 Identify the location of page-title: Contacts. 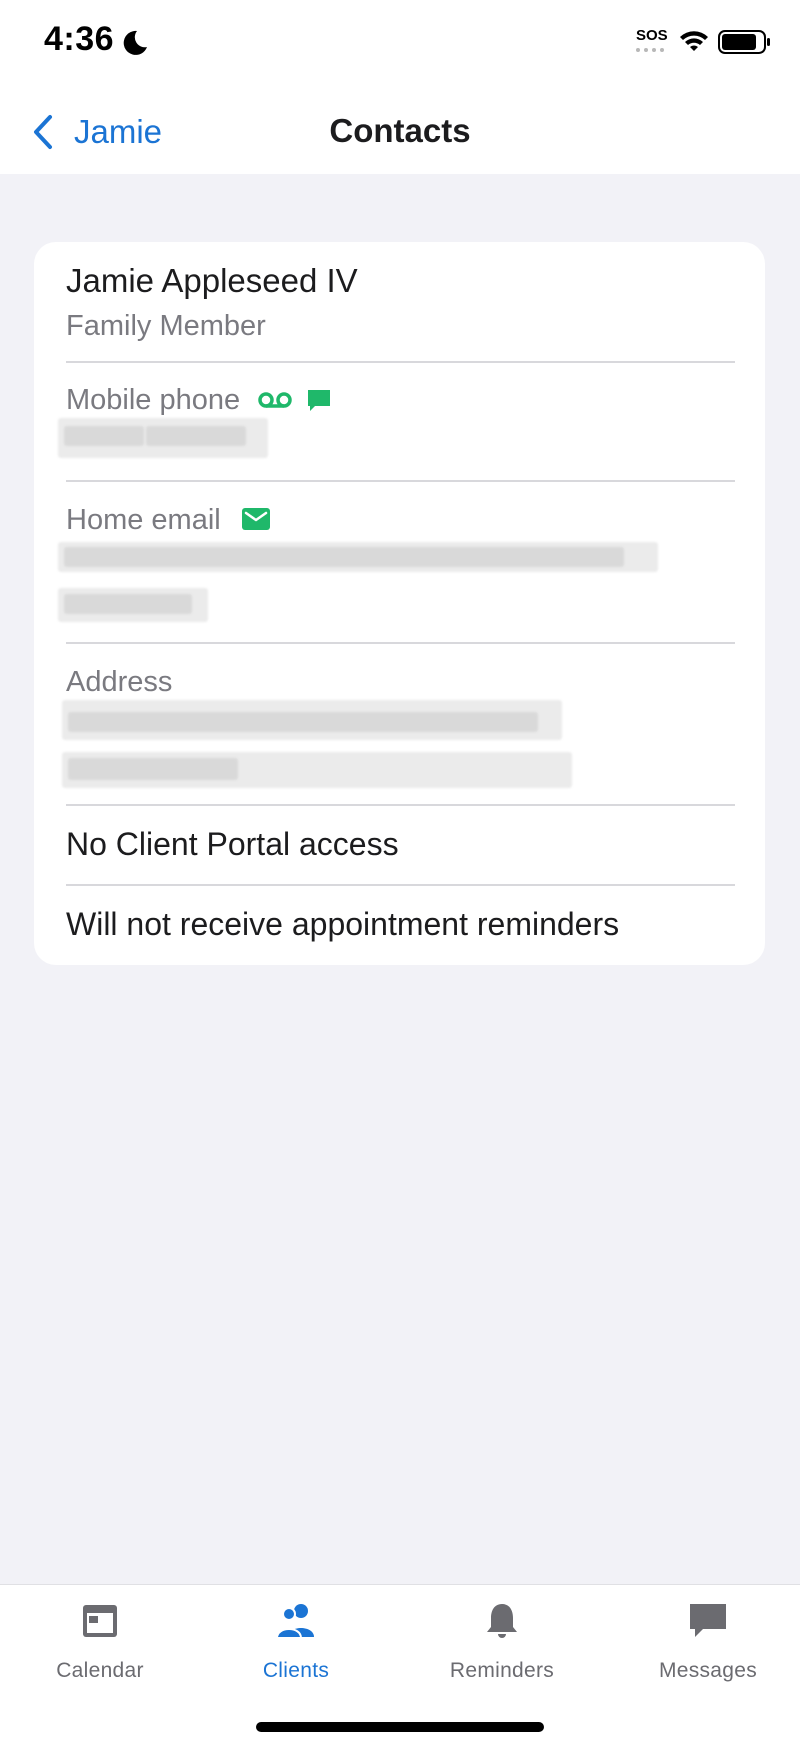
(400, 130).